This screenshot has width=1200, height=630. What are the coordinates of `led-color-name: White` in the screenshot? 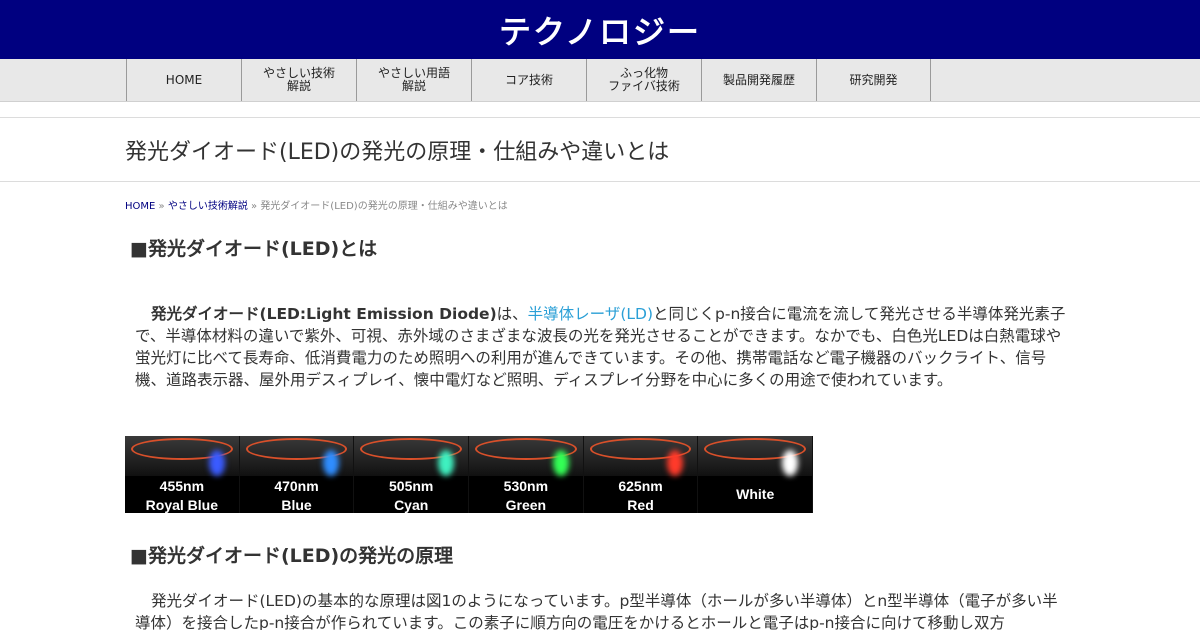 It's located at (755, 494).